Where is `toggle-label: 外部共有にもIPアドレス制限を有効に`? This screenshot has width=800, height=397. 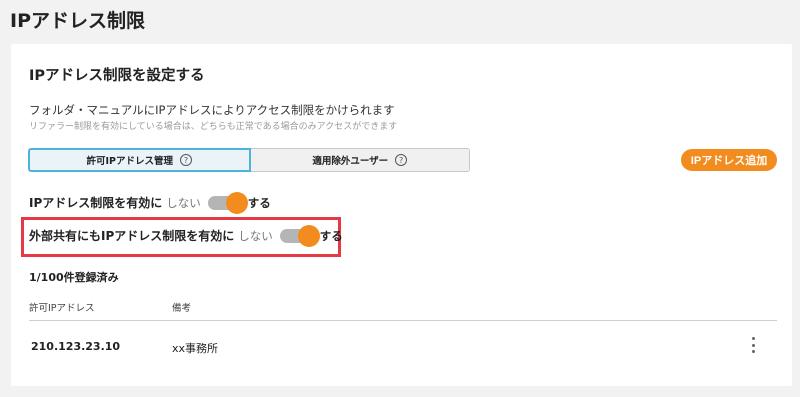 toggle-label: 外部共有にもIPアドレス制限を有効に is located at coordinates (132, 236).